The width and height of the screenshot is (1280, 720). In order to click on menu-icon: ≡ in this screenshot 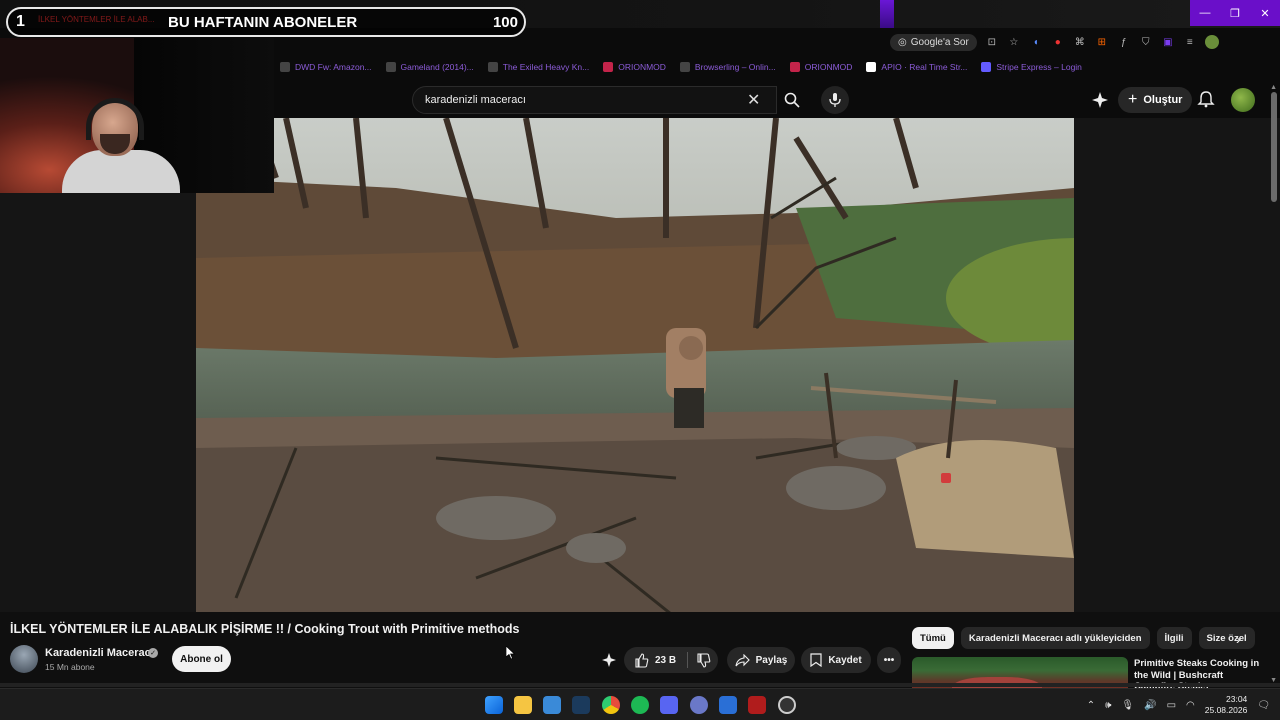, I will do `click(1190, 42)`.